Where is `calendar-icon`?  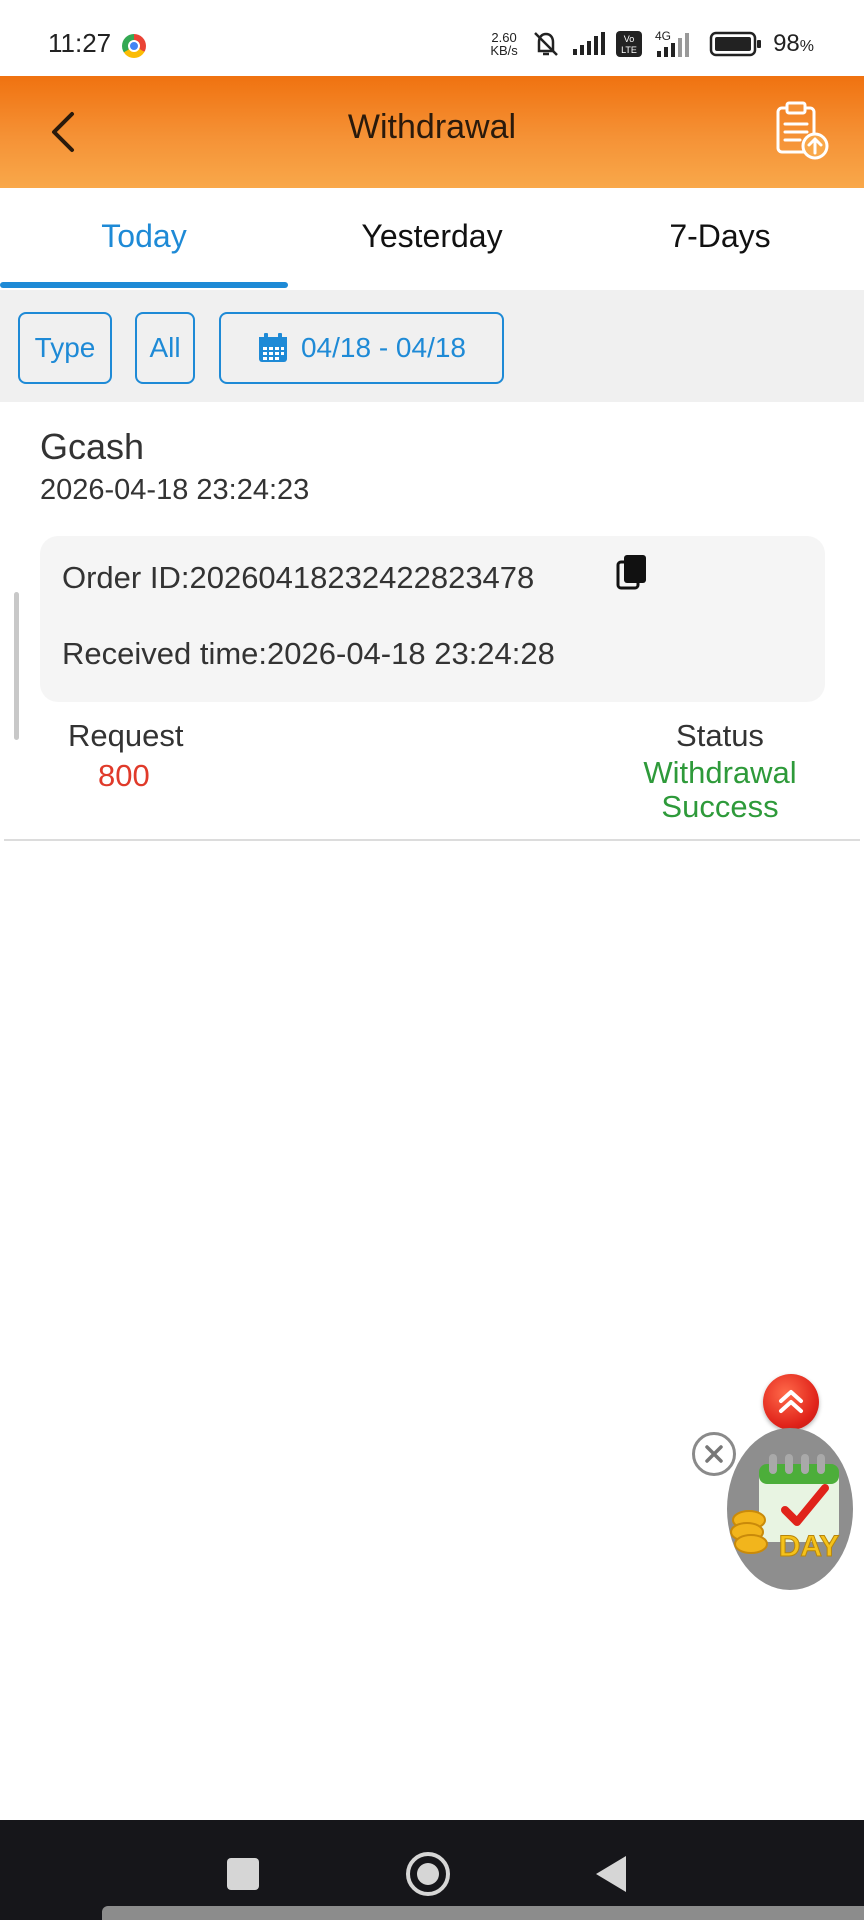
calendar-icon is located at coordinates (272, 347).